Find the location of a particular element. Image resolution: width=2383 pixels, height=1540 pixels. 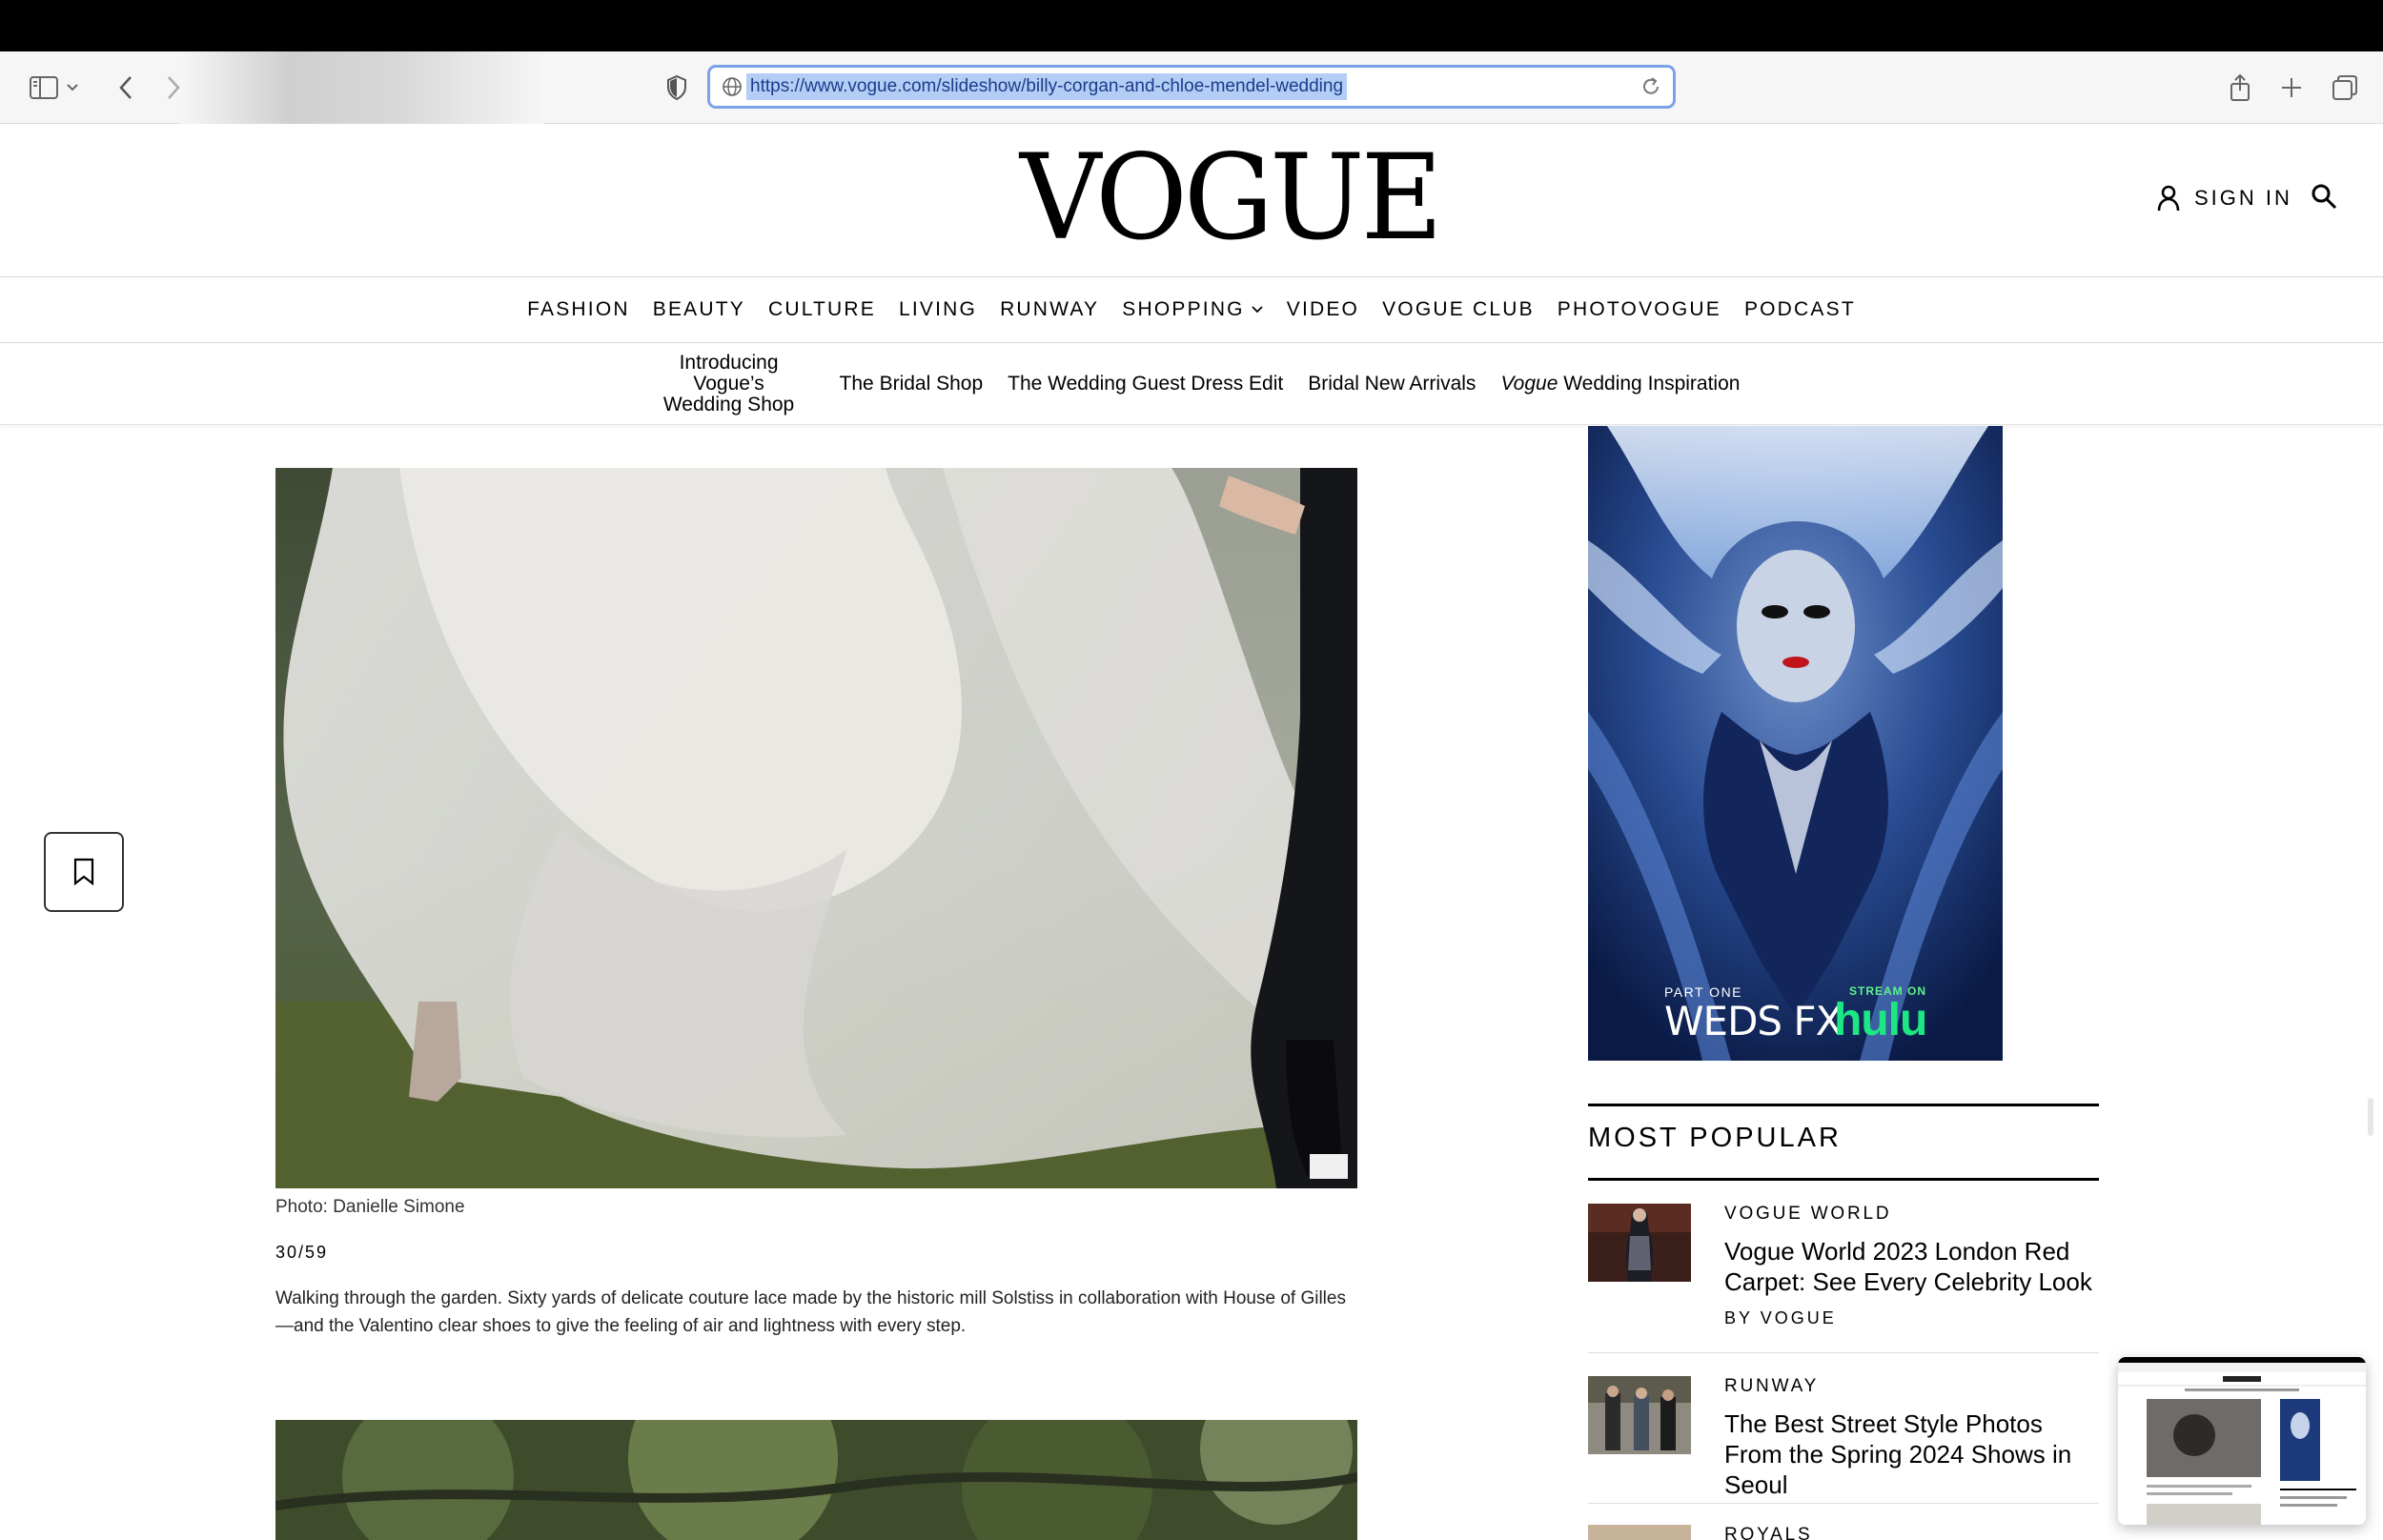

ad-weds-fx: WEDS FX is located at coordinates (1754, 1021).